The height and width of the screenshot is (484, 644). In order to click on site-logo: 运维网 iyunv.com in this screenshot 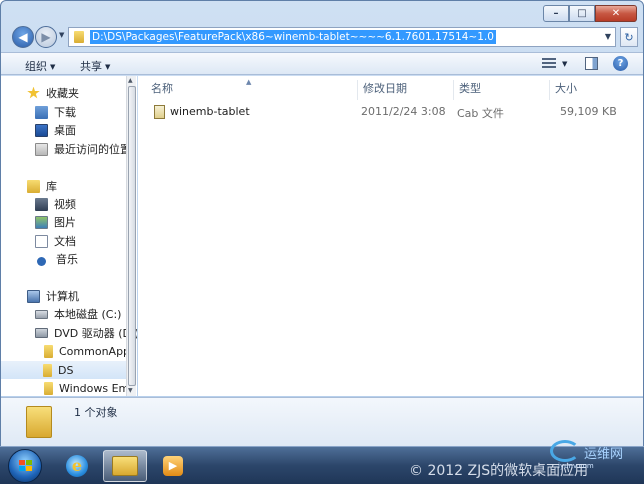, I will do `click(594, 461)`.